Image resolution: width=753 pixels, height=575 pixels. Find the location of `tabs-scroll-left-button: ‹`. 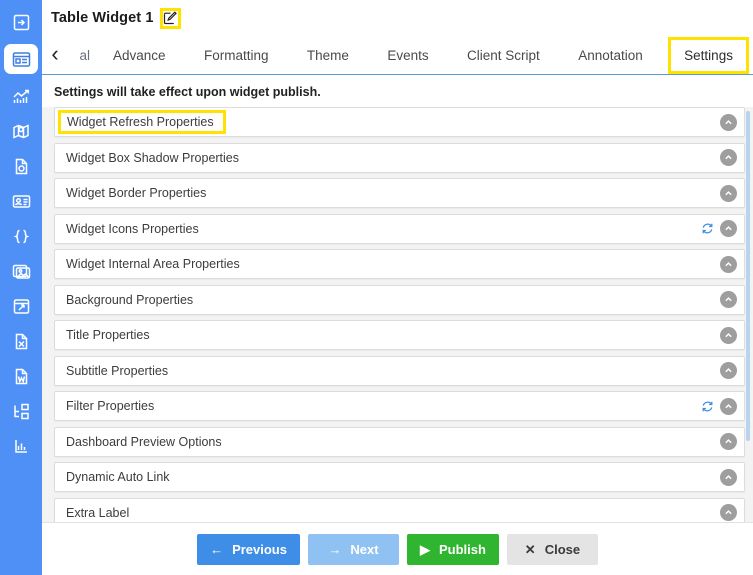

tabs-scroll-left-button: ‹ is located at coordinates (55, 55).